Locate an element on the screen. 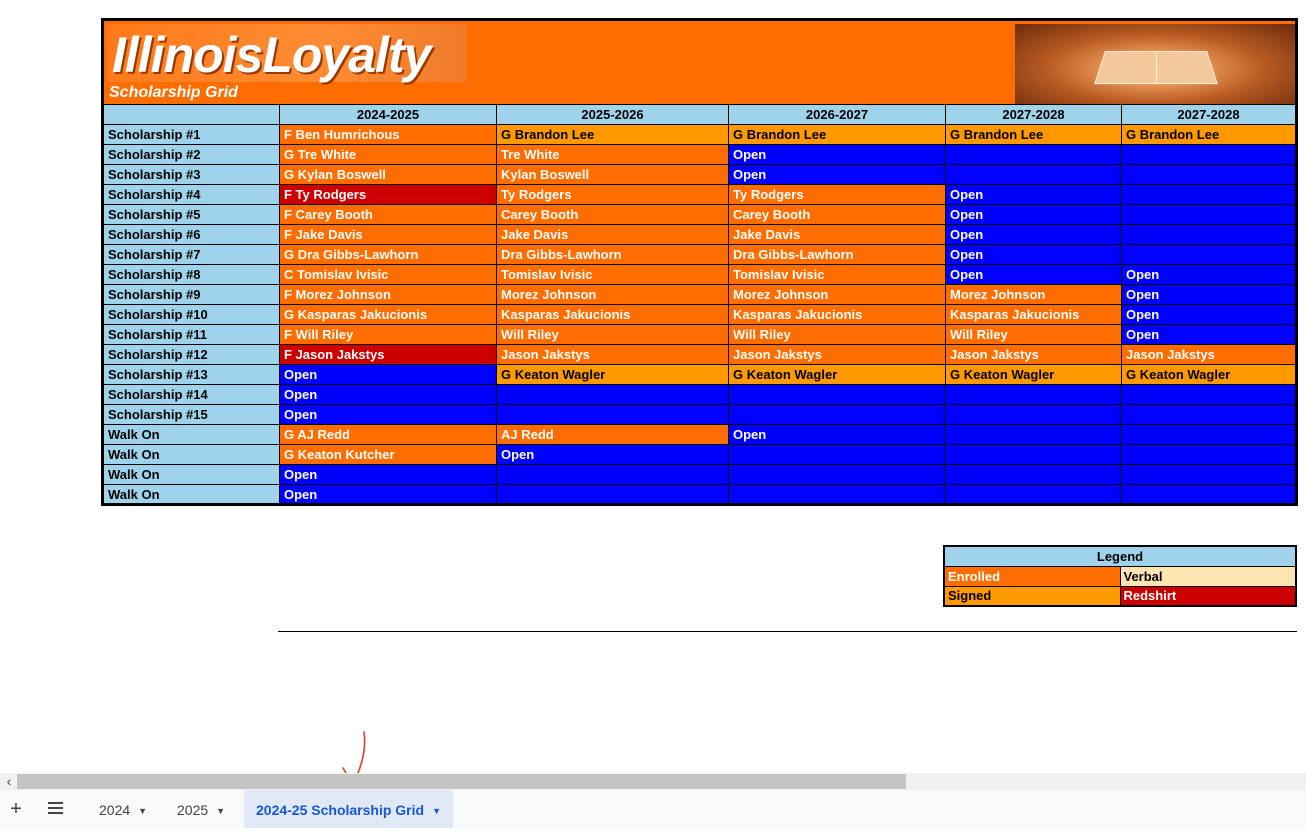 The image size is (1306, 831). row-label: Scholarship #3 is located at coordinates (191, 174).